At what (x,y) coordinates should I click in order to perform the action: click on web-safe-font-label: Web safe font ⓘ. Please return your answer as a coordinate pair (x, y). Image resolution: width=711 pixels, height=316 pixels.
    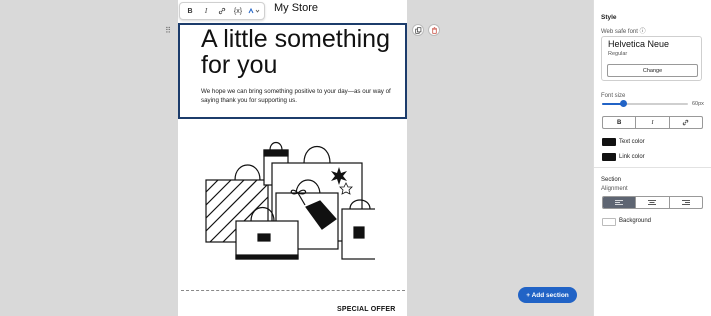
    Looking at the image, I should click on (623, 32).